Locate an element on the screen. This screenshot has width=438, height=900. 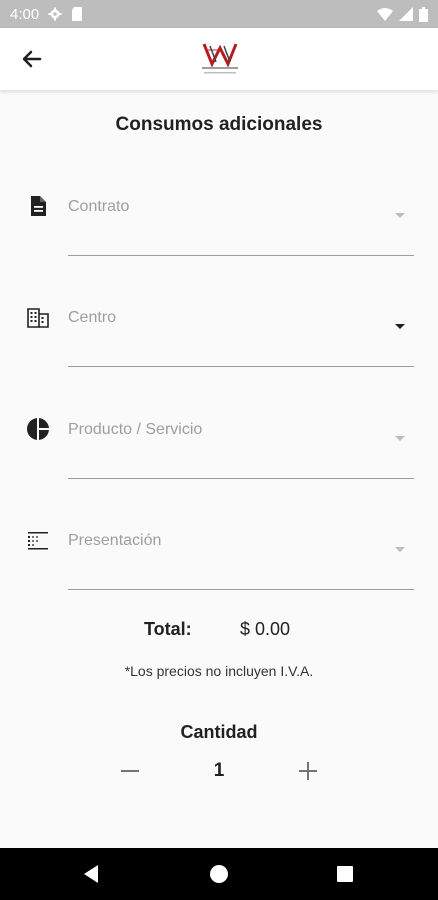
centro-dropdown: Centro is located at coordinates (219, 348).